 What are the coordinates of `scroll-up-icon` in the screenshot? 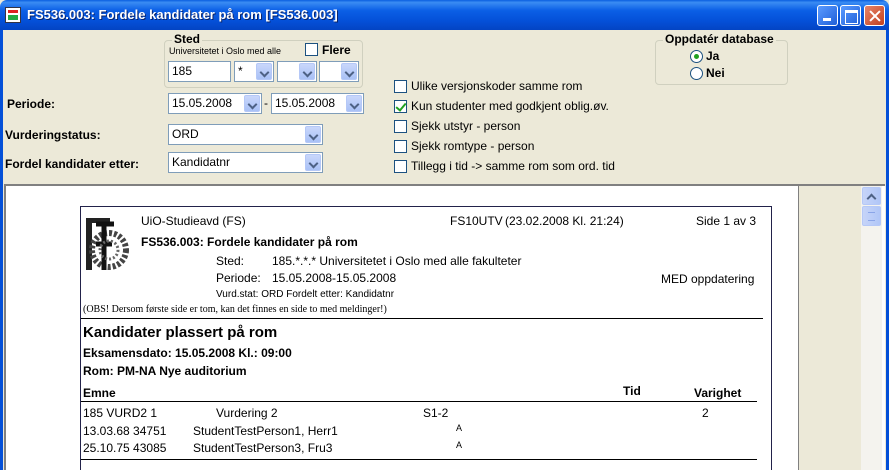 It's located at (871, 196).